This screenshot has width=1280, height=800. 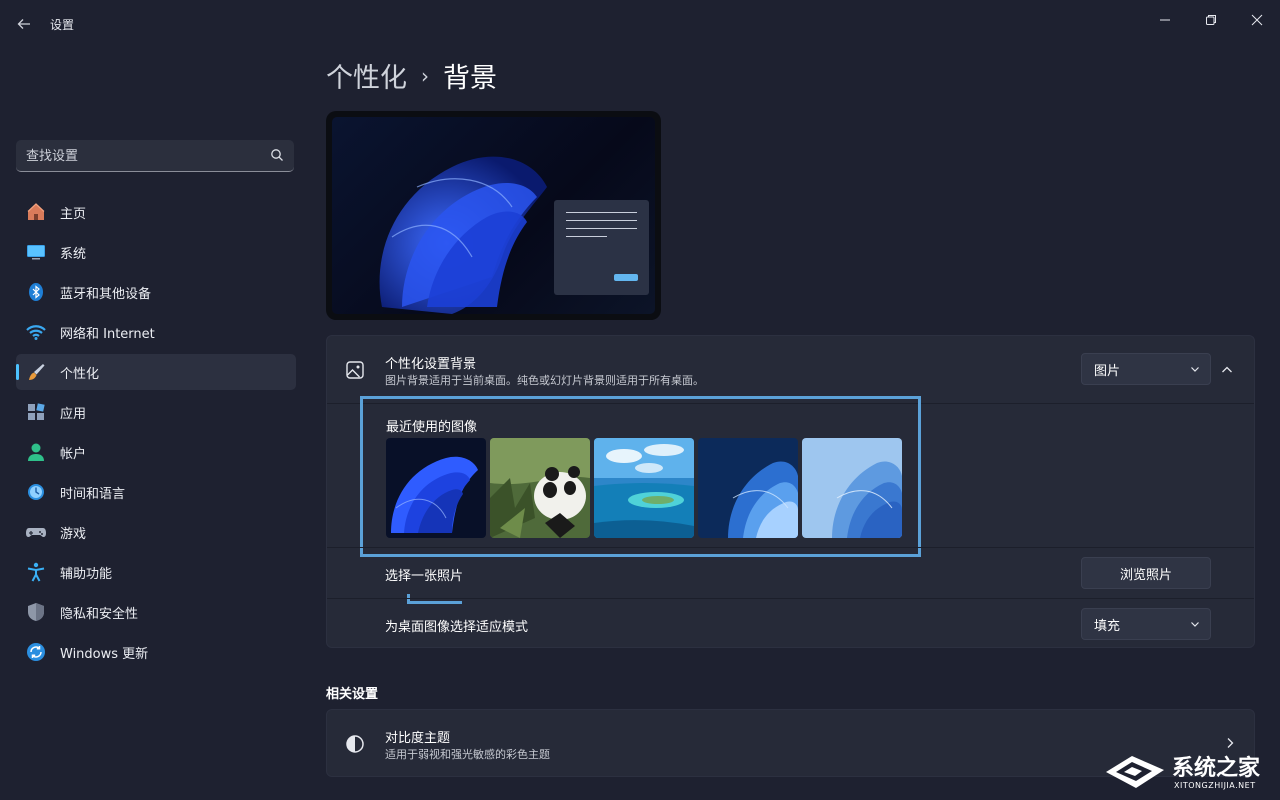 I want to click on sidebar-item-label: 网络和 Internet, so click(x=107, y=334).